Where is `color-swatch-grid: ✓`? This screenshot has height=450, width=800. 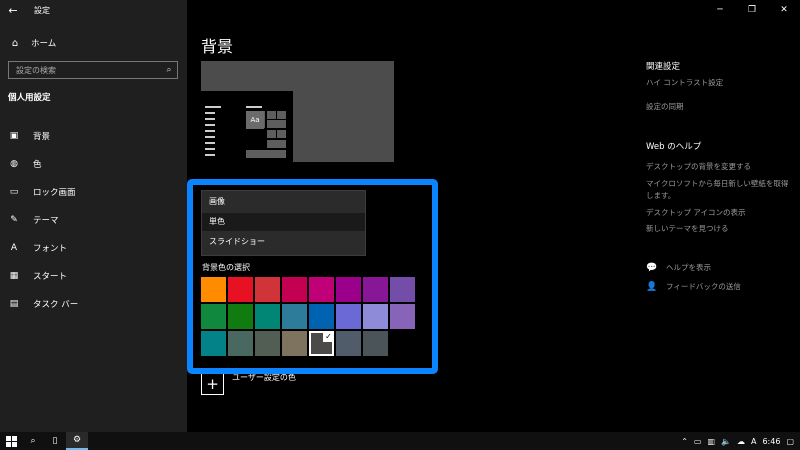 color-swatch-grid: ✓ is located at coordinates (308, 316).